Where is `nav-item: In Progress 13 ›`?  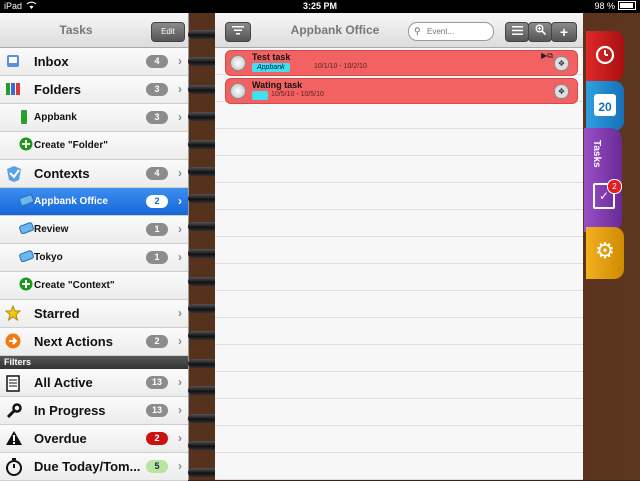
nav-item: In Progress 13 › is located at coordinates (94, 411).